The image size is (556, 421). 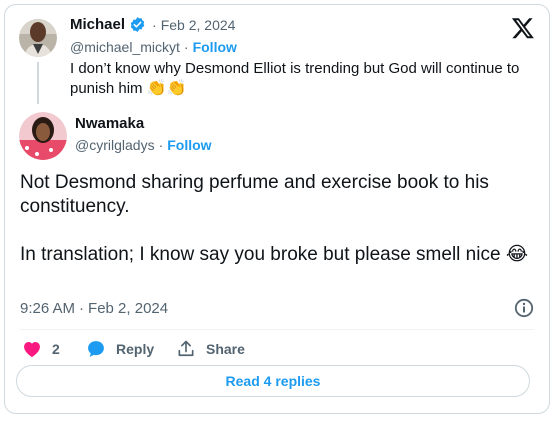 What do you see at coordinates (524, 308) in the screenshot?
I see `info-icon` at bounding box center [524, 308].